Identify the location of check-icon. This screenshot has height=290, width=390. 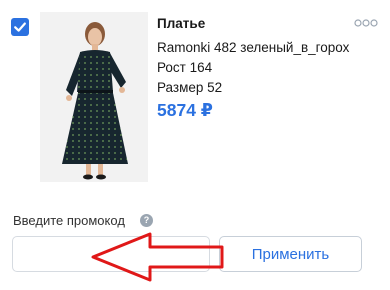
(20, 27).